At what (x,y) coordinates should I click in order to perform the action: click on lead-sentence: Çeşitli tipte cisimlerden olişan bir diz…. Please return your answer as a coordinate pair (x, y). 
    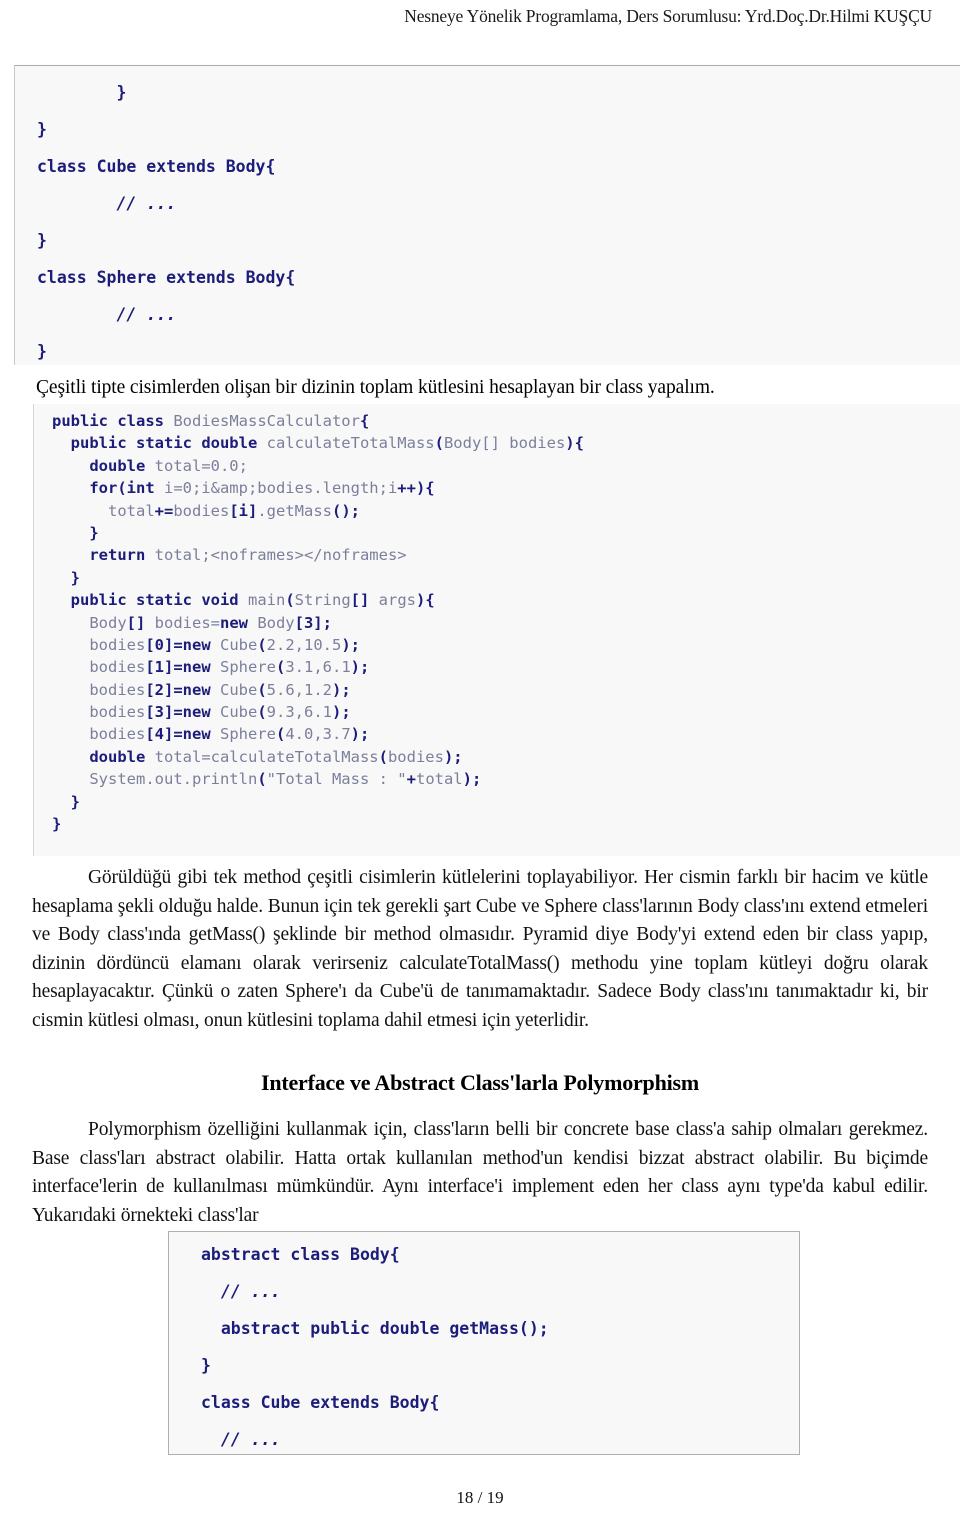
    Looking at the image, I should click on (375, 387).